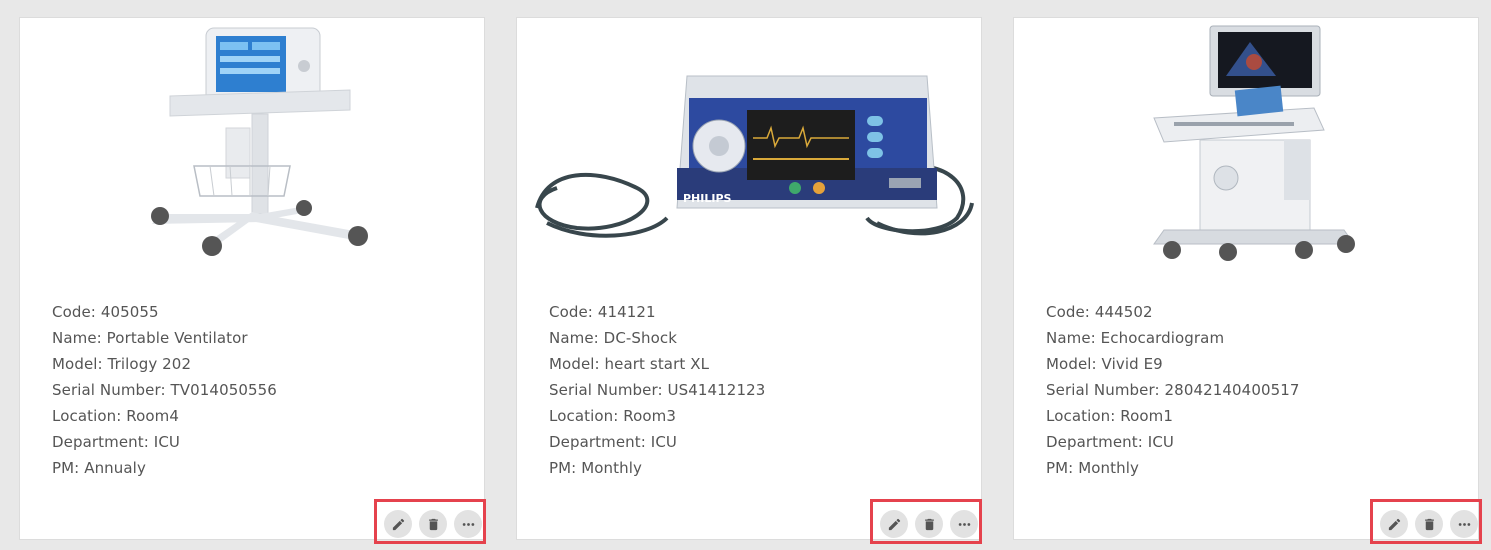 The height and width of the screenshot is (550, 1491). Describe the element at coordinates (602, 312) in the screenshot. I see `code-text: Code: 414121` at that location.